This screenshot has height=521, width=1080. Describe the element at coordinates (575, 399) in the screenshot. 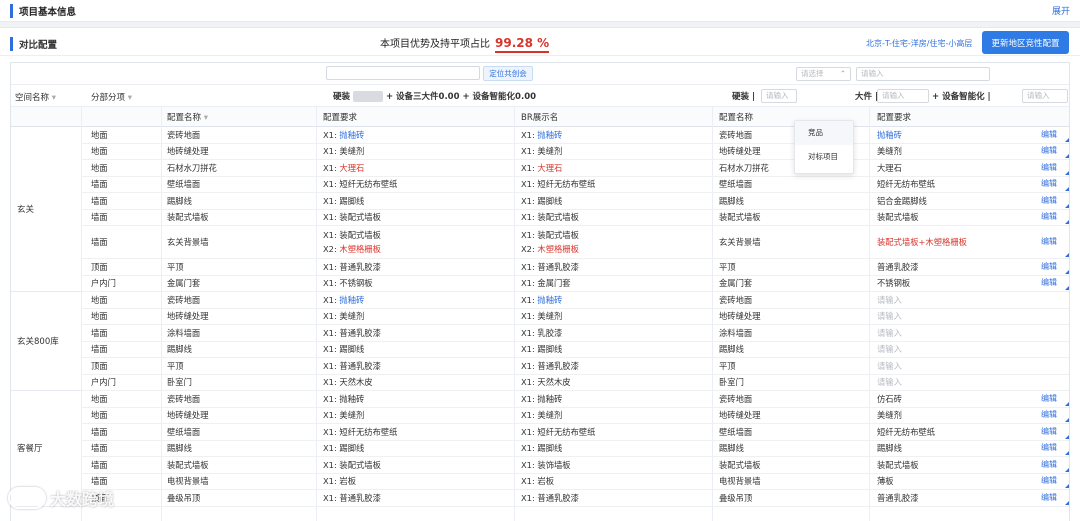

I see `table-row: 地面 瓷砖地面 X1: 抛釉砖 X1: 抛釉砖 瓷砖地面 仿石砖 编辑` at that location.